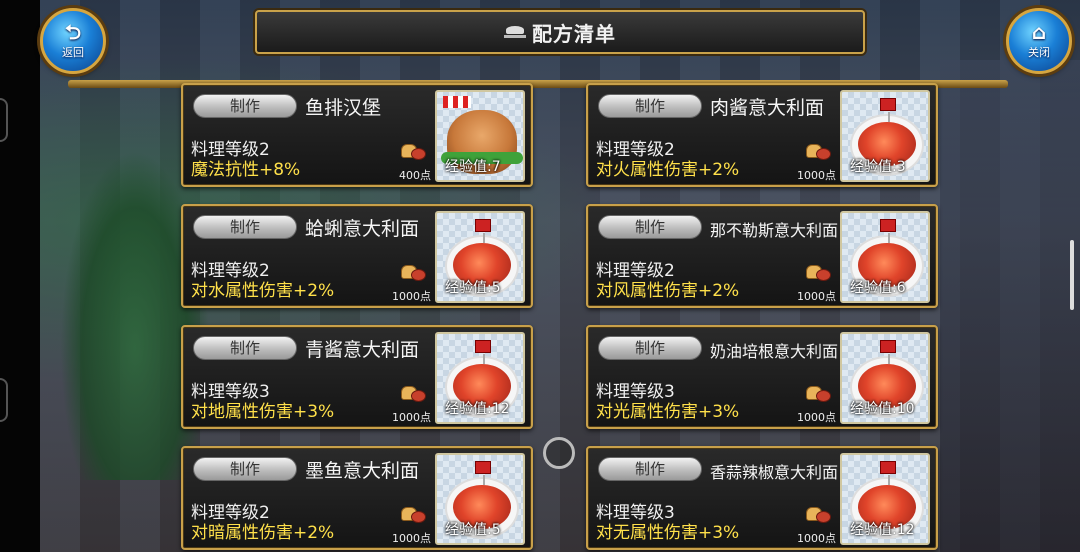  What do you see at coordinates (480, 136) in the screenshot?
I see `dish-image-burger: 经验值:7` at bounding box center [480, 136].